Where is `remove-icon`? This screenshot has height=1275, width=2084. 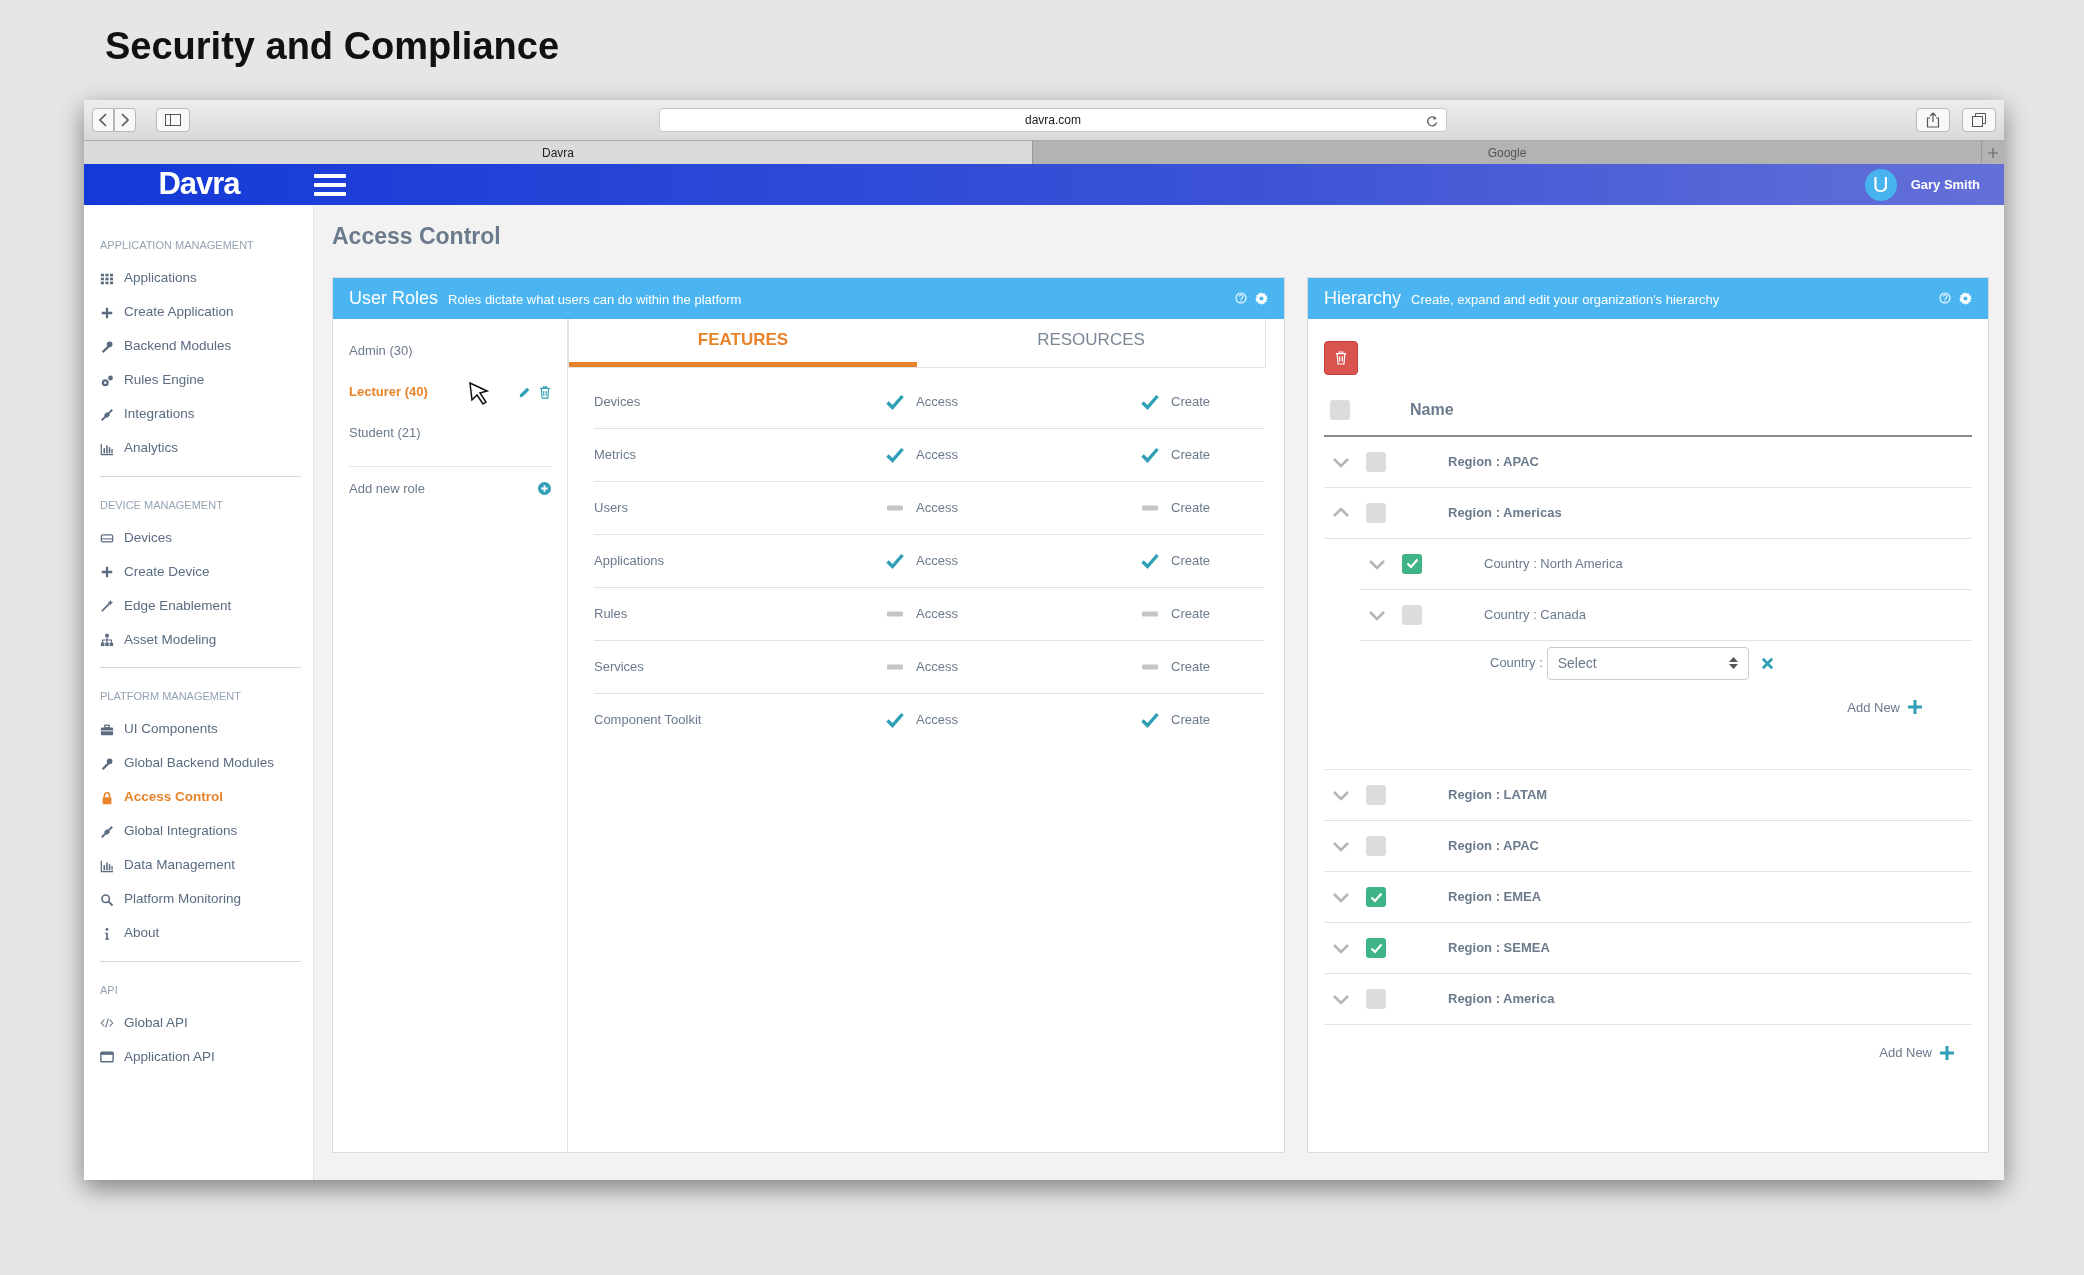 remove-icon is located at coordinates (1767, 663).